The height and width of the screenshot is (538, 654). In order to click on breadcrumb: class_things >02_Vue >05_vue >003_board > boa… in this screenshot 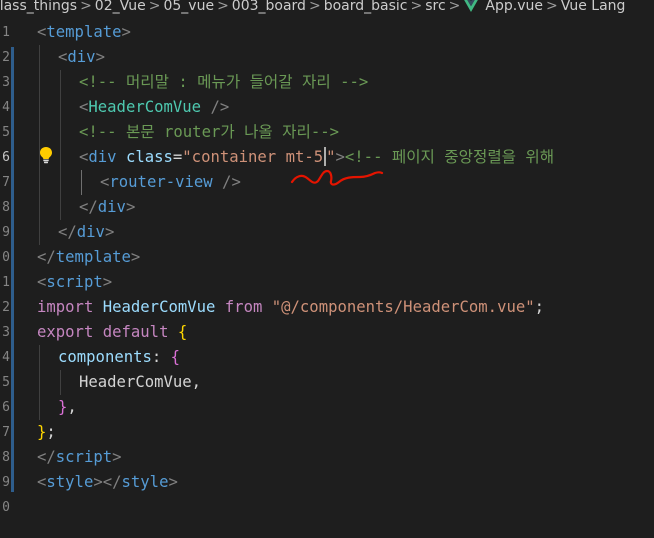, I will do `click(327, 9)`.